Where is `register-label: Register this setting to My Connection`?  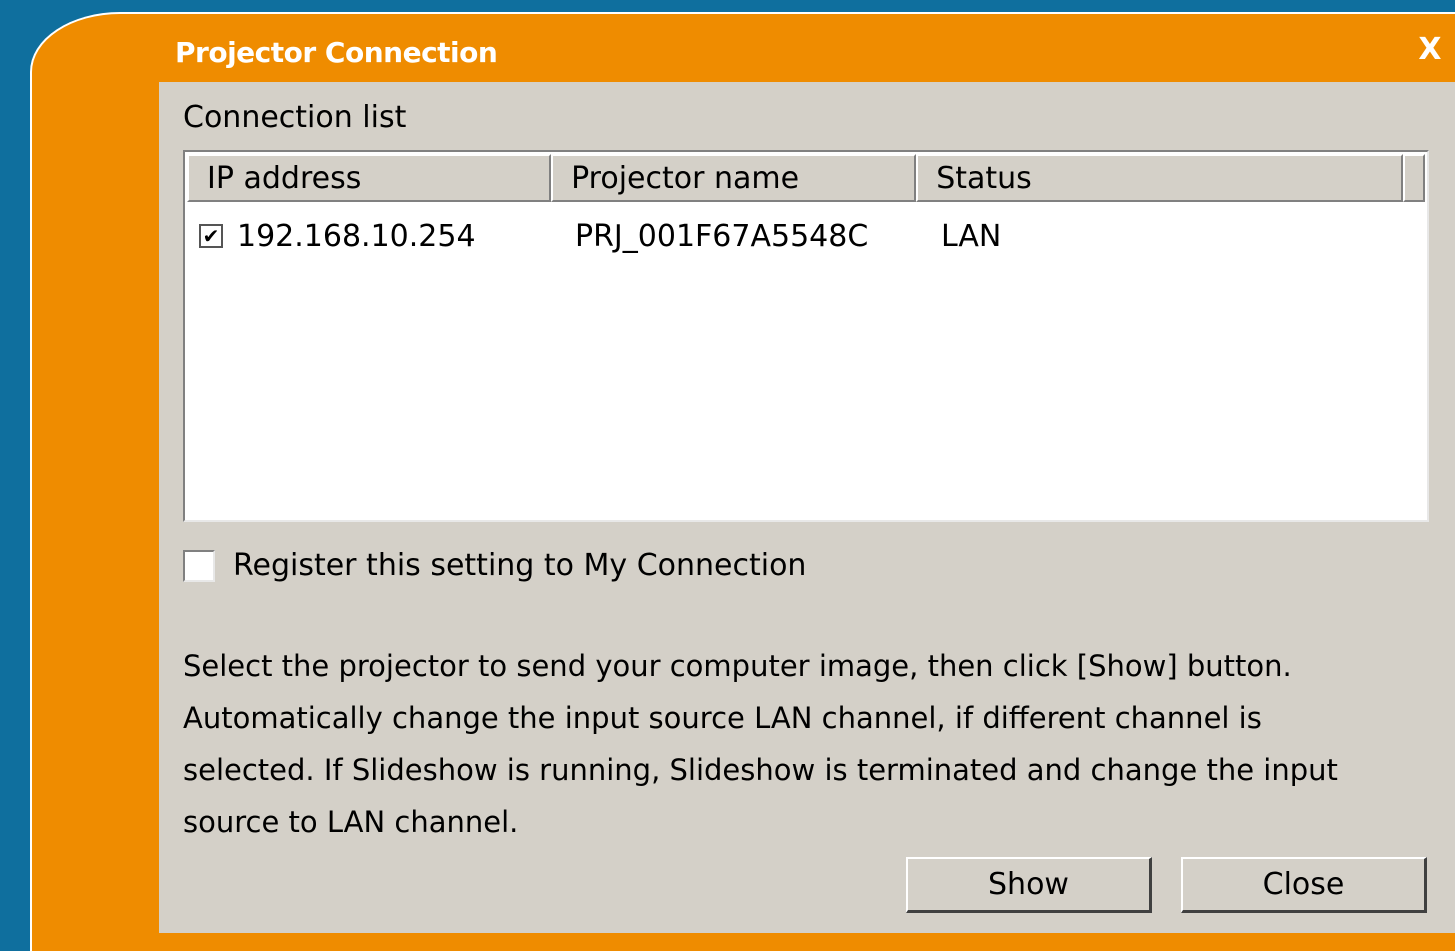
register-label: Register this setting to My Connection is located at coordinates (520, 565).